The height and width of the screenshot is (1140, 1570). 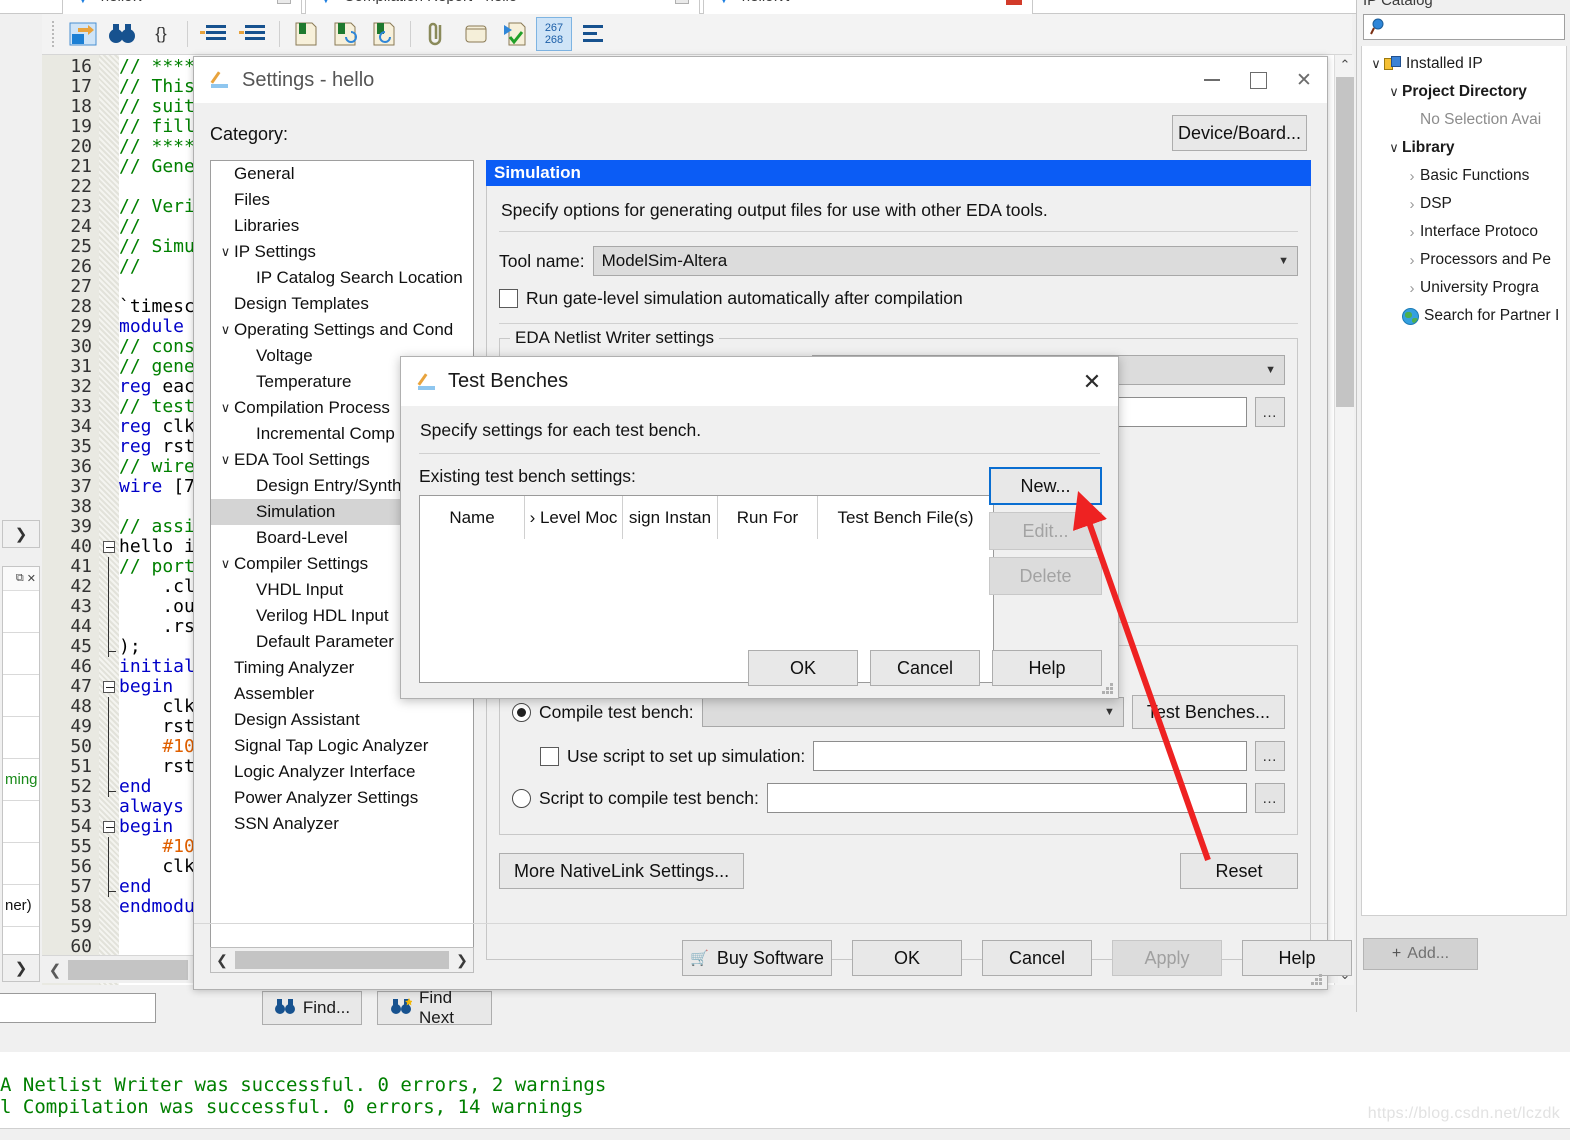 What do you see at coordinates (21, 780) in the screenshot?
I see `left-panel-row: ming` at bounding box center [21, 780].